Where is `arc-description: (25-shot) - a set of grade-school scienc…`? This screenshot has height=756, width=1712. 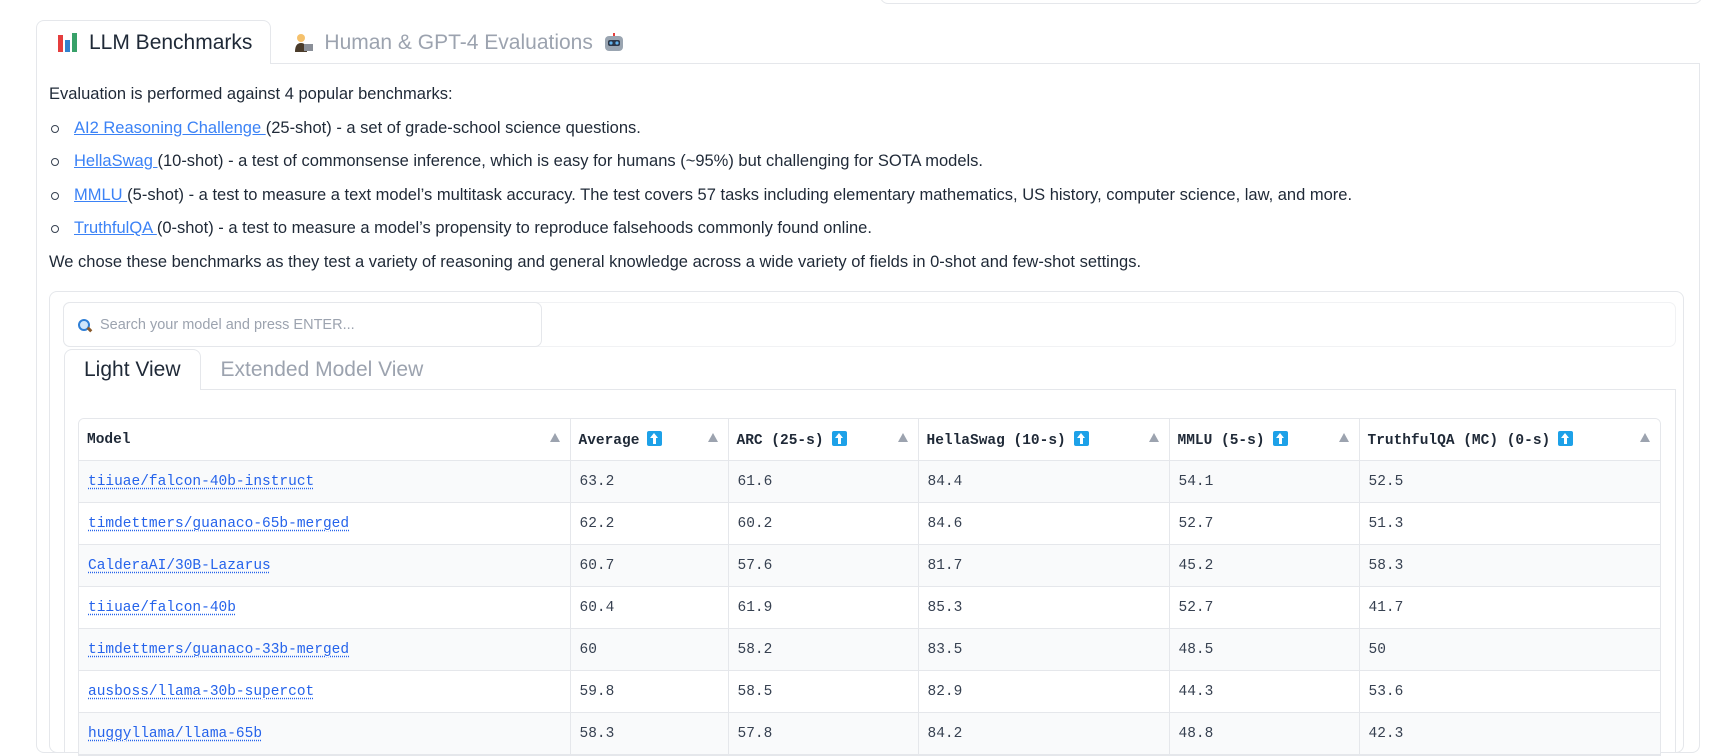 arc-description: (25-shot) - a set of grade-school scienc… is located at coordinates (453, 127).